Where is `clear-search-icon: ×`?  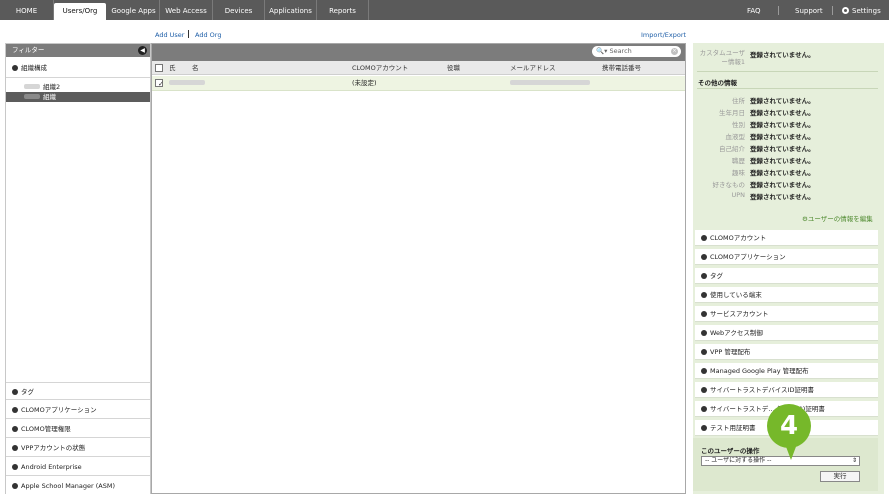 clear-search-icon: × is located at coordinates (674, 51).